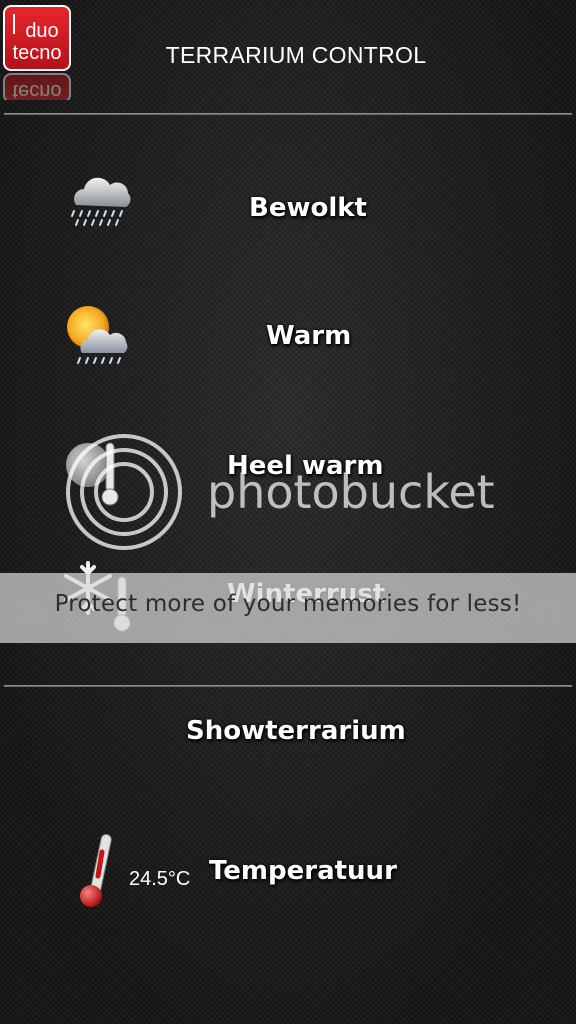 The height and width of the screenshot is (1024, 576). Describe the element at coordinates (296, 55) in the screenshot. I see `page-title: TERRARIUM CONTROL` at that location.